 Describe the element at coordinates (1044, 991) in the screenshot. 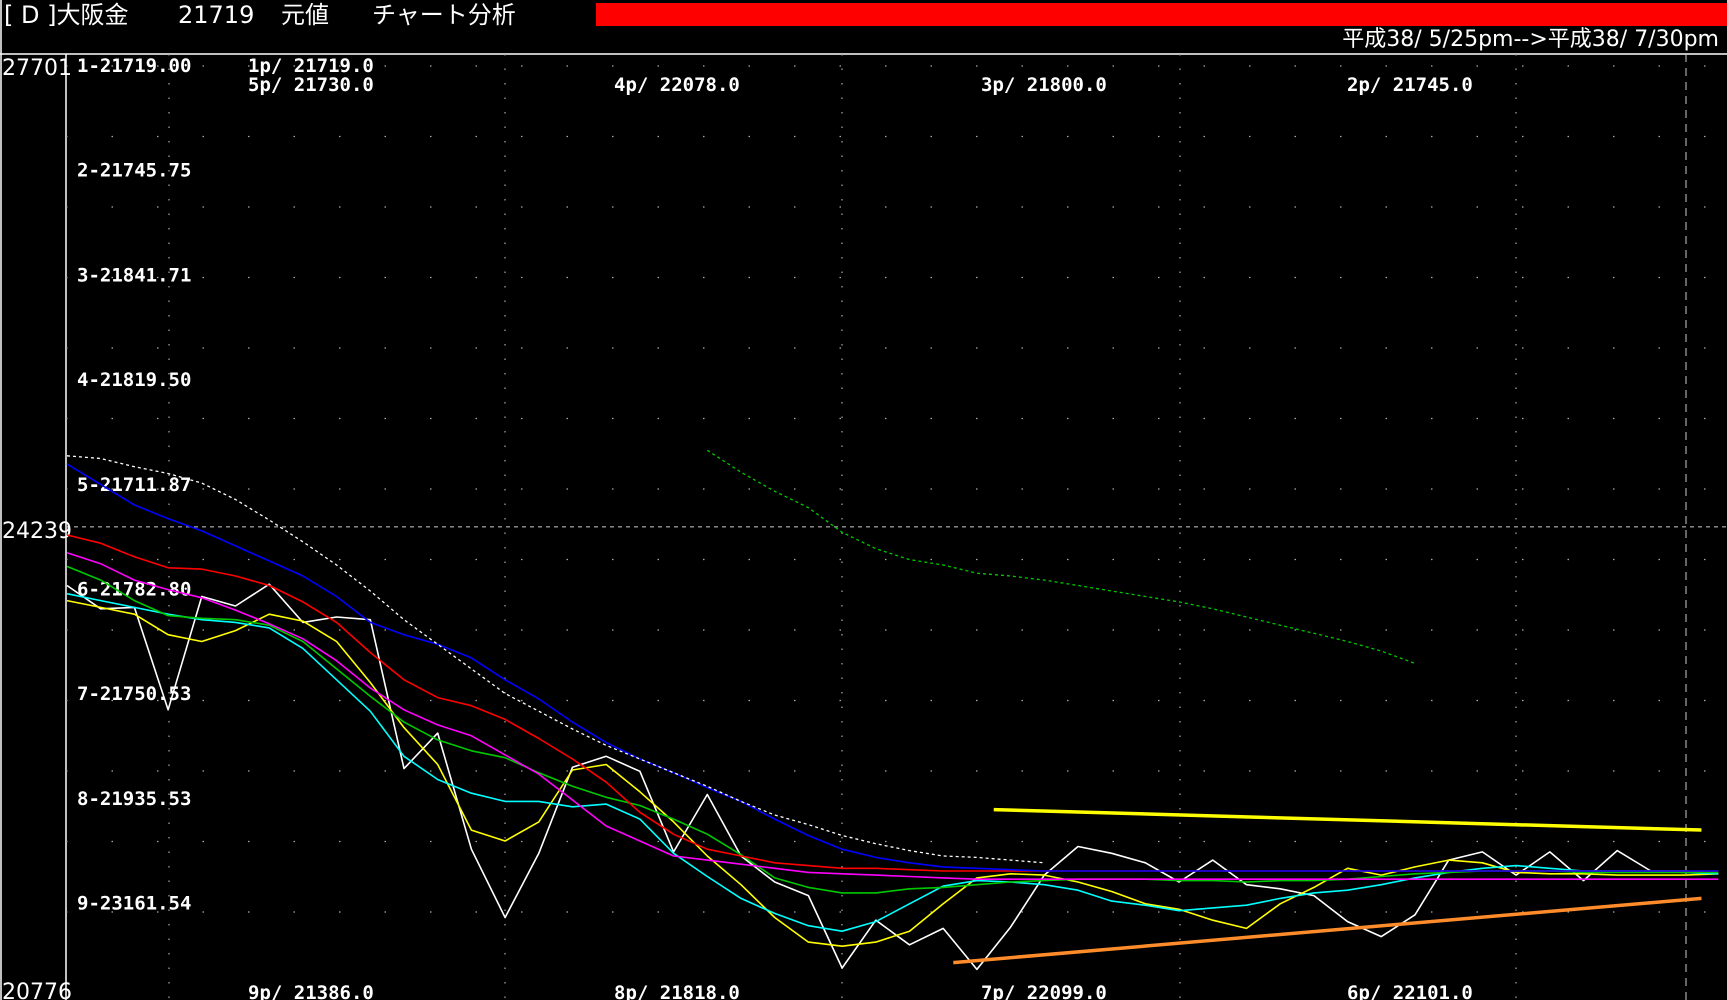

I see `bottom-label: 7p/ 22099.0` at that location.